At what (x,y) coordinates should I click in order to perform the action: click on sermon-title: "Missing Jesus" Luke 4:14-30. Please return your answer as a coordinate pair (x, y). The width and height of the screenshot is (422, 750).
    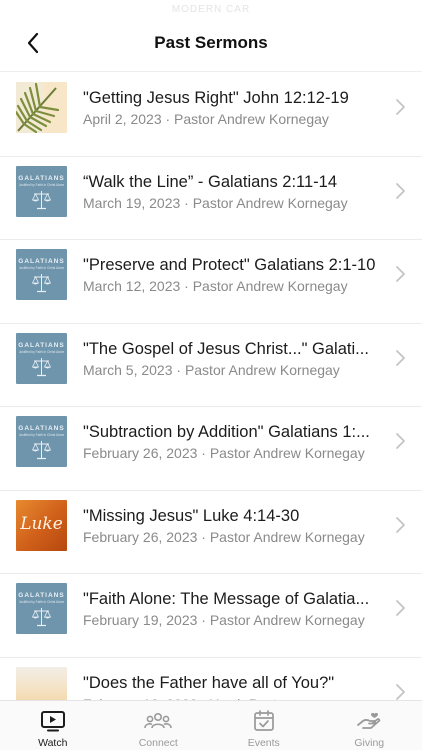
    Looking at the image, I should click on (191, 515).